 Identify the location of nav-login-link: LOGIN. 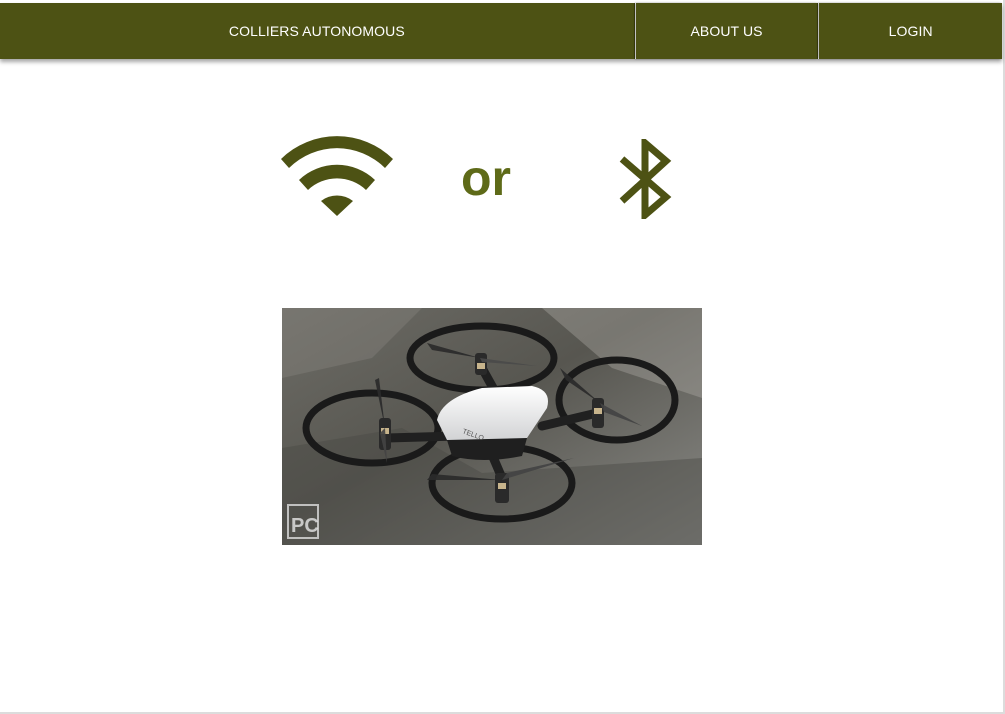
(911, 31).